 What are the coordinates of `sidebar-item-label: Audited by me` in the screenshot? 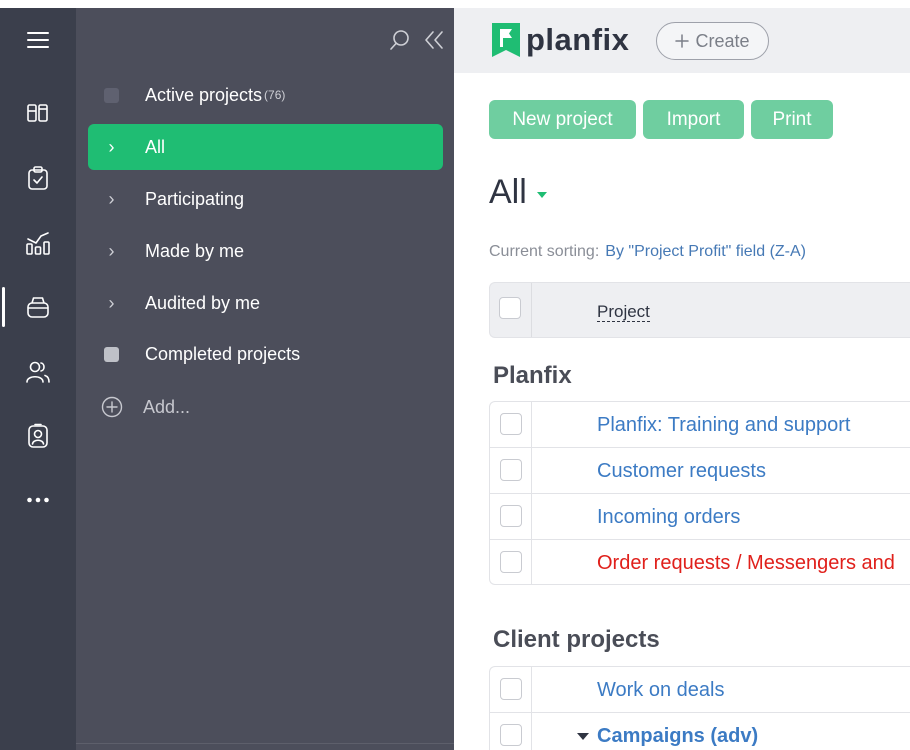 It's located at (203, 302).